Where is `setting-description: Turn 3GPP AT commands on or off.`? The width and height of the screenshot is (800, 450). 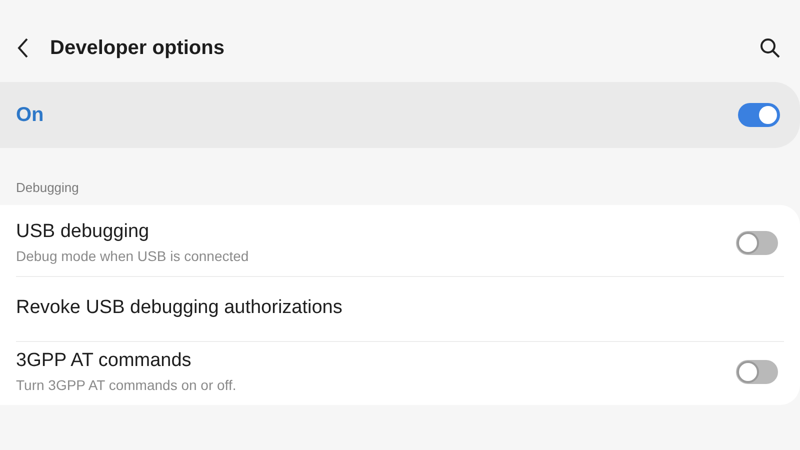
setting-description: Turn 3GPP AT commands on or off. is located at coordinates (126, 385).